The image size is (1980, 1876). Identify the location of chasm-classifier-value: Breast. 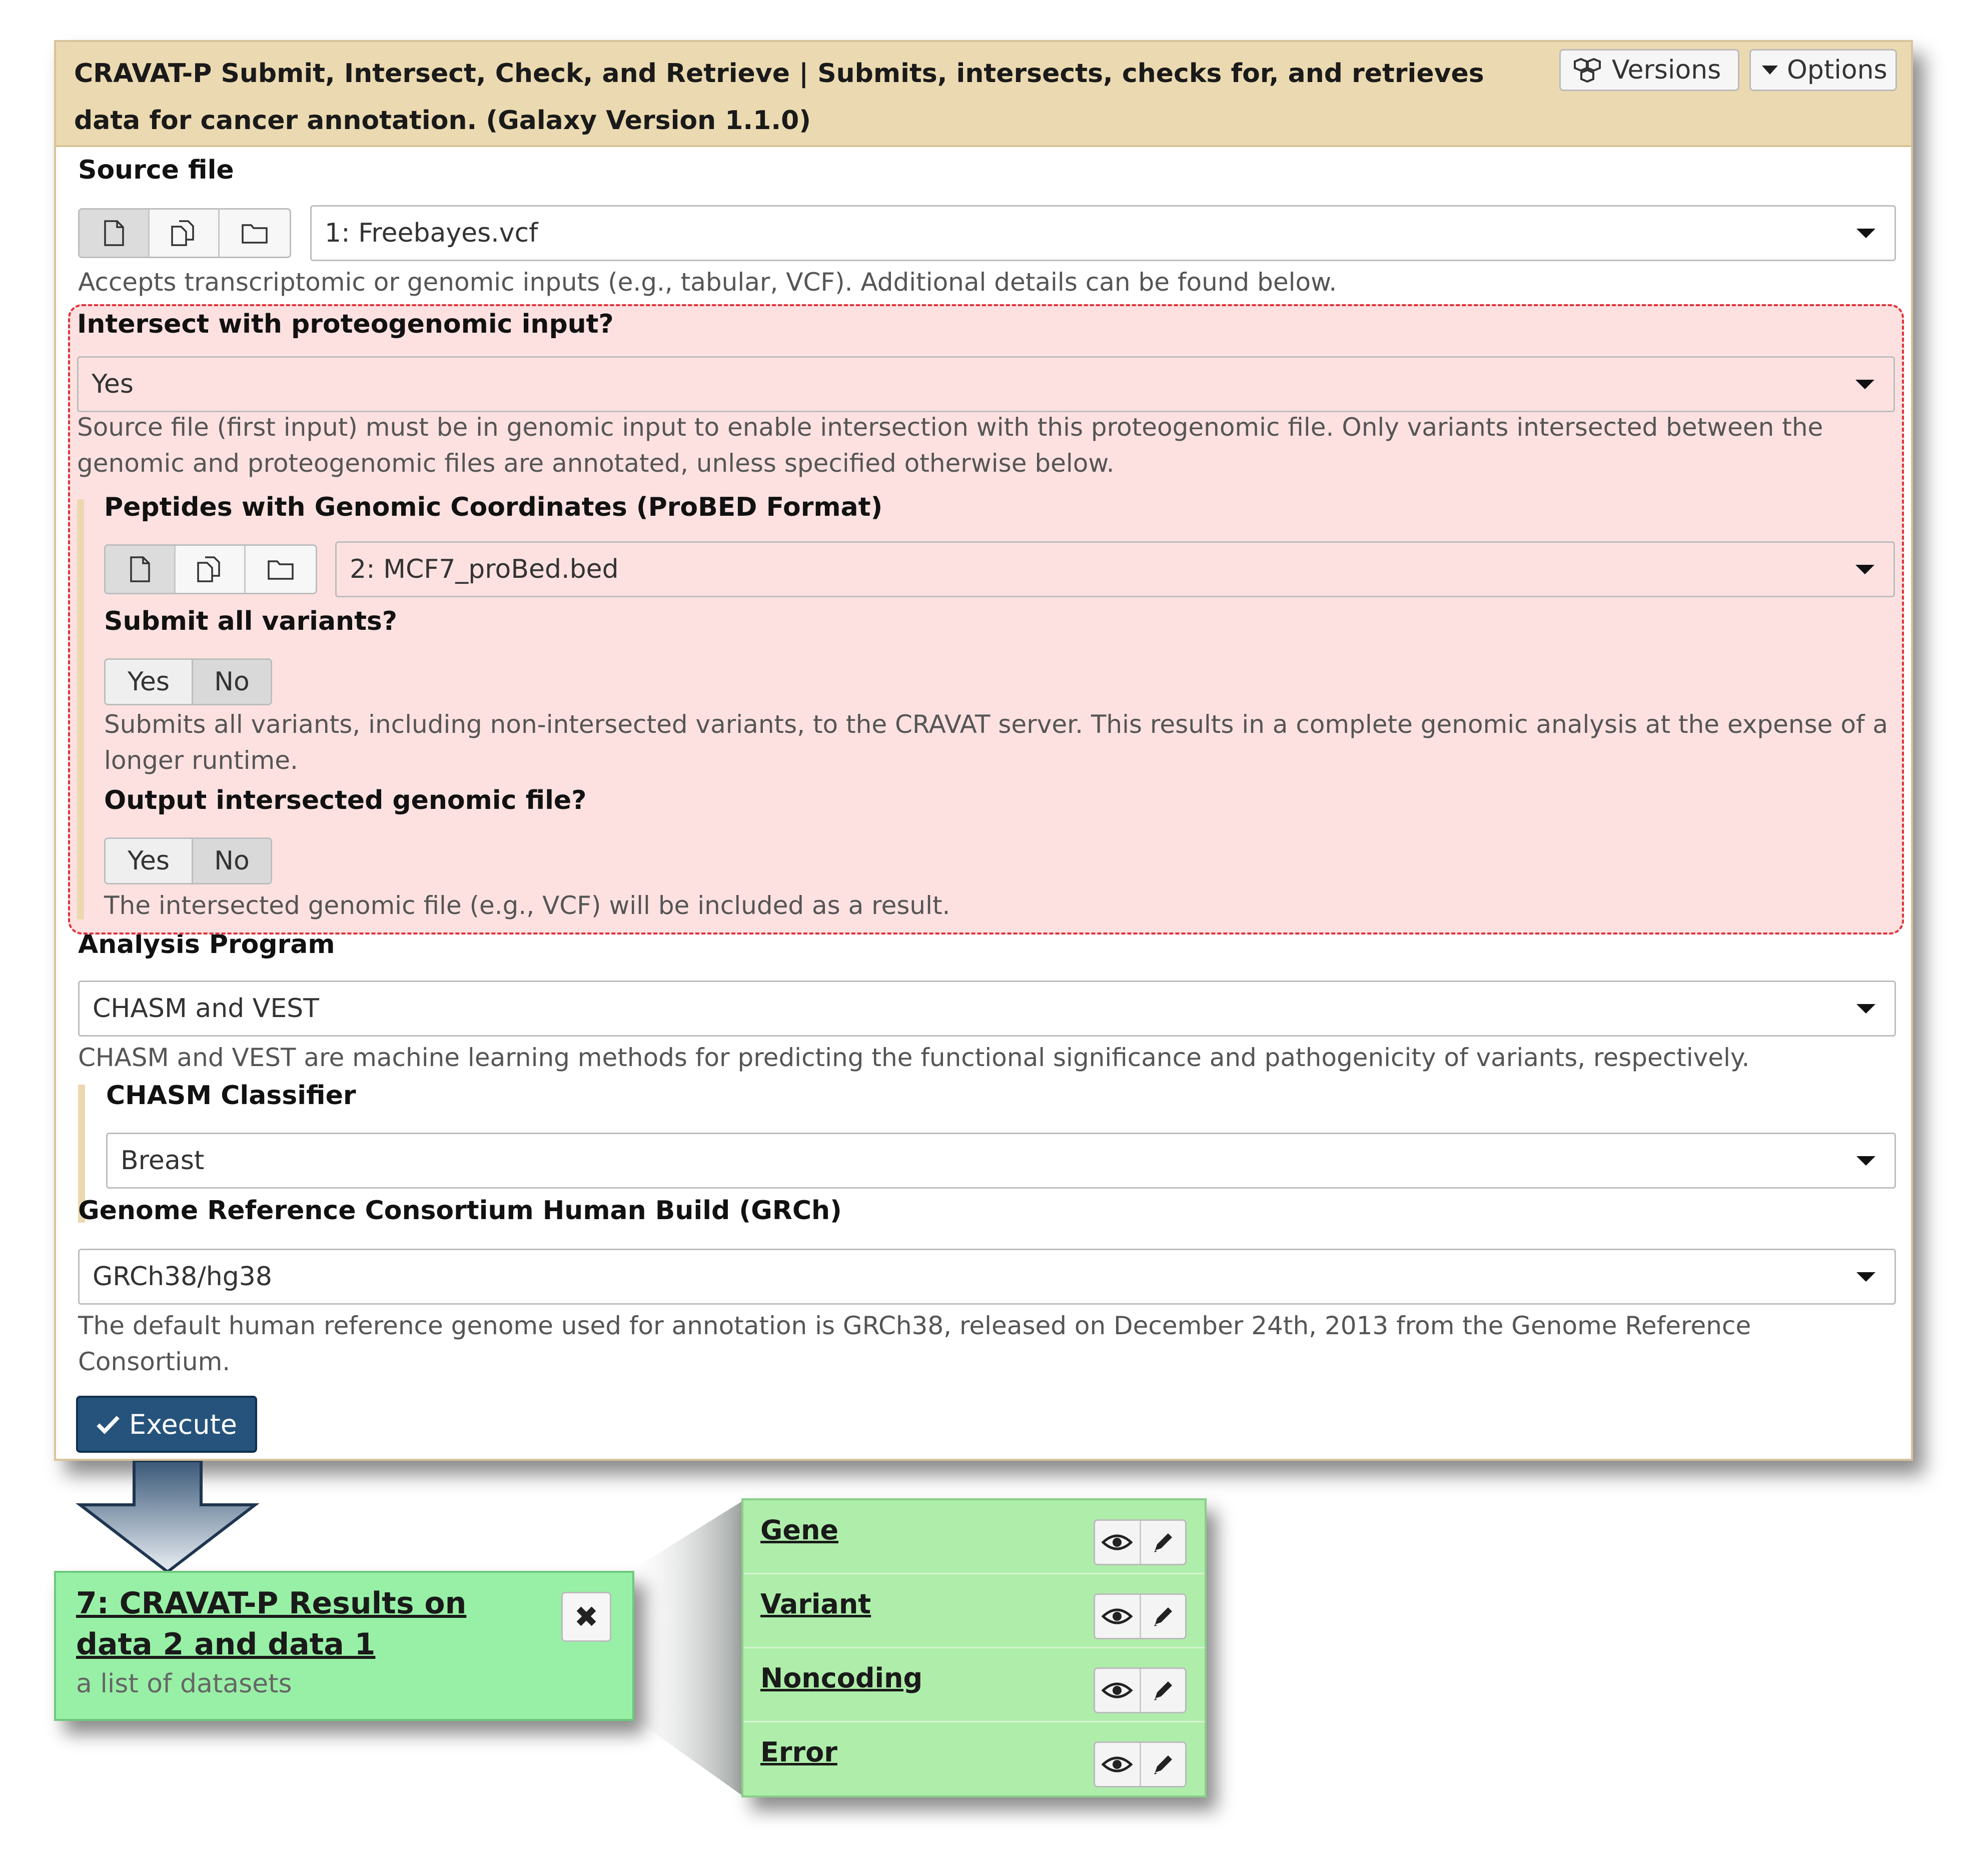
(163, 1161).